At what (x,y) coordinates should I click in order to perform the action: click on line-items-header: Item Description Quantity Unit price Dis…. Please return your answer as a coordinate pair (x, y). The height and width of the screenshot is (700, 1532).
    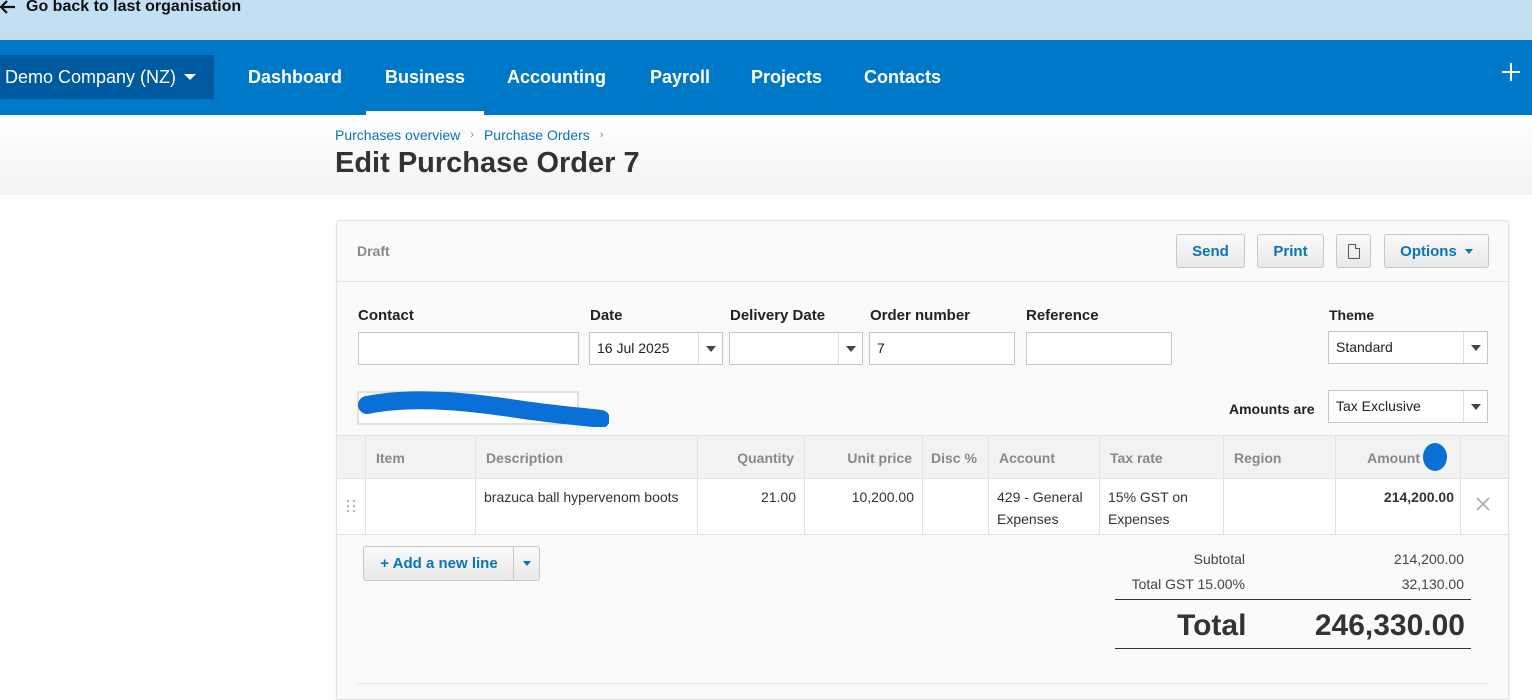
    Looking at the image, I should click on (922, 457).